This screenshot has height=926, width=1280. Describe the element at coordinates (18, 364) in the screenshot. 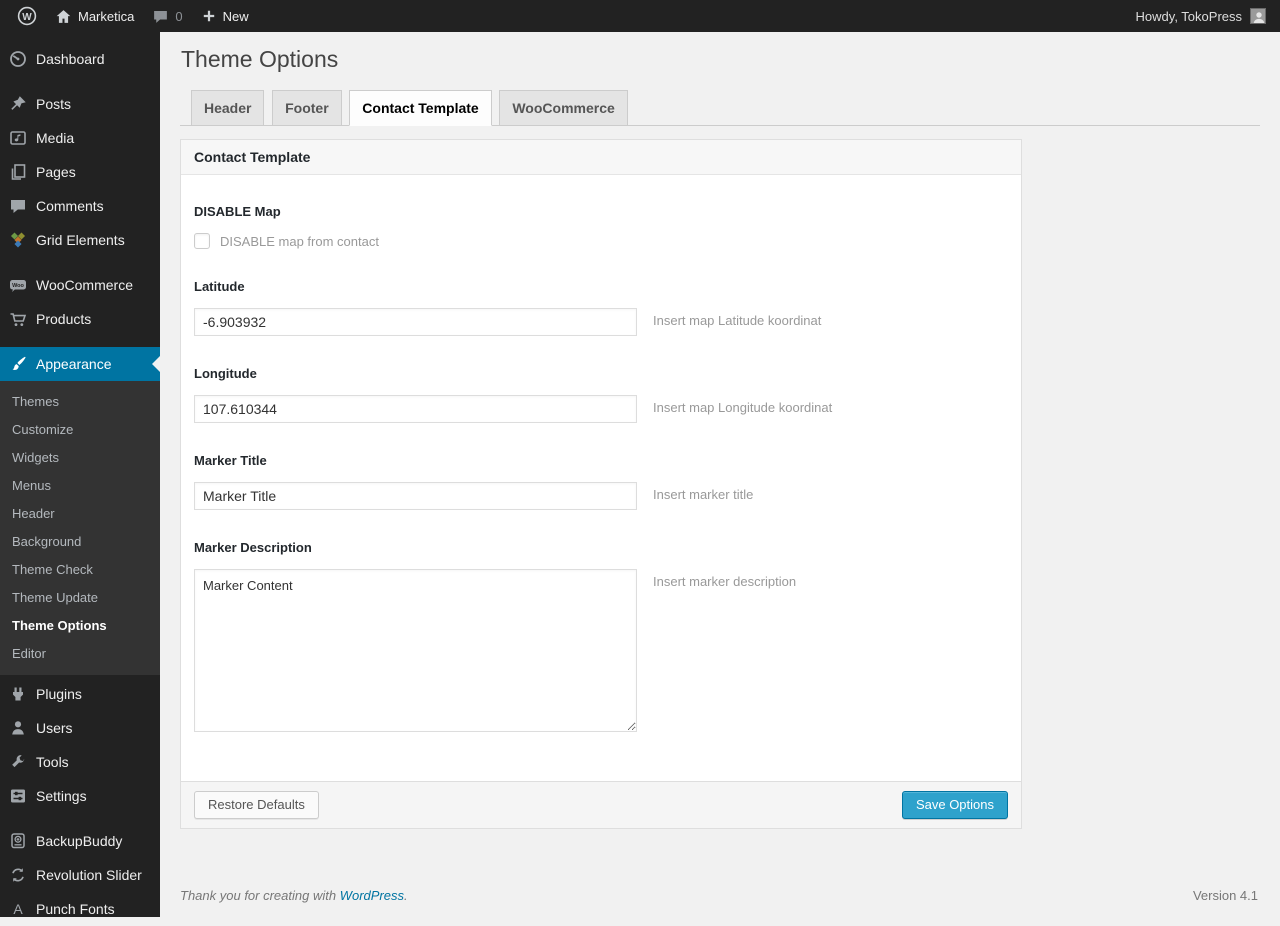

I see `brush-icon` at that location.